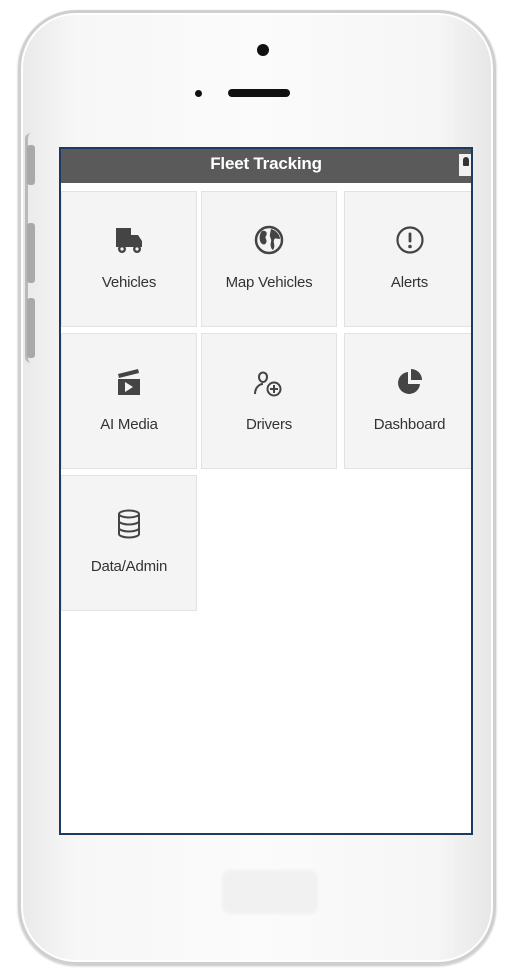 The width and height of the screenshot is (505, 971). Describe the element at coordinates (31, 165) in the screenshot. I see `mute-switch` at that location.